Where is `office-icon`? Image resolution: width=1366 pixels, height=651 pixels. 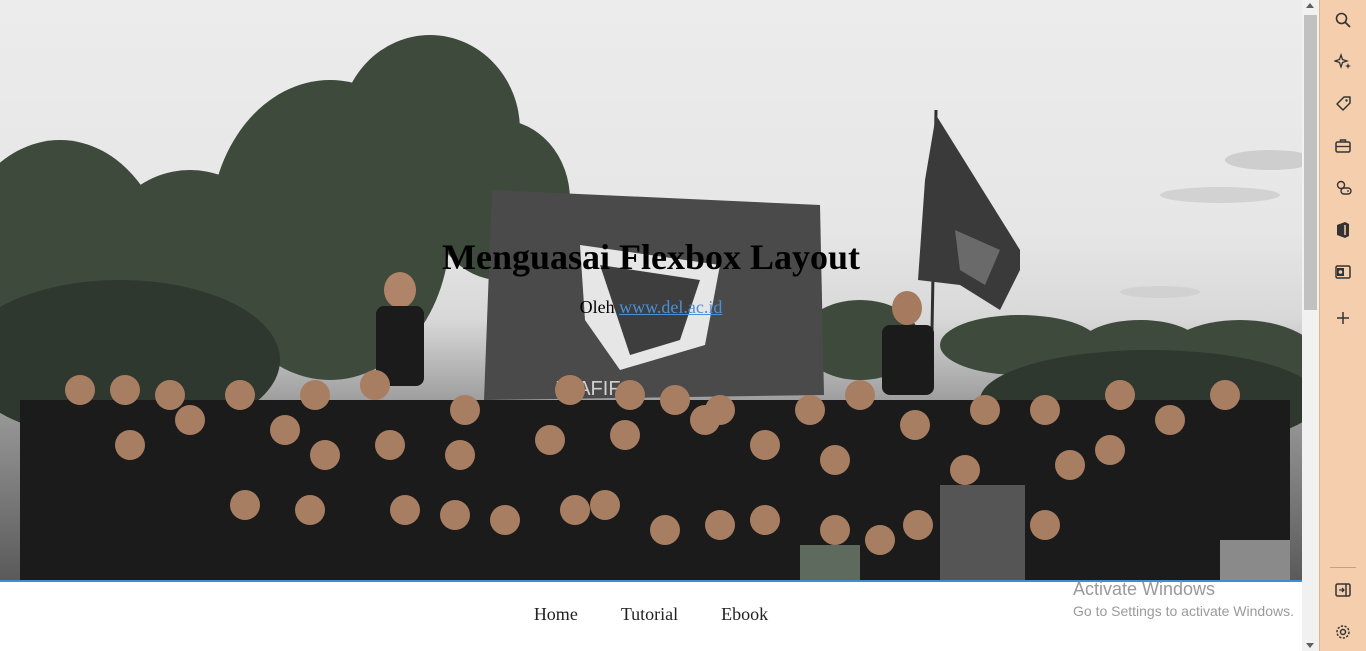
office-icon is located at coordinates (1343, 230).